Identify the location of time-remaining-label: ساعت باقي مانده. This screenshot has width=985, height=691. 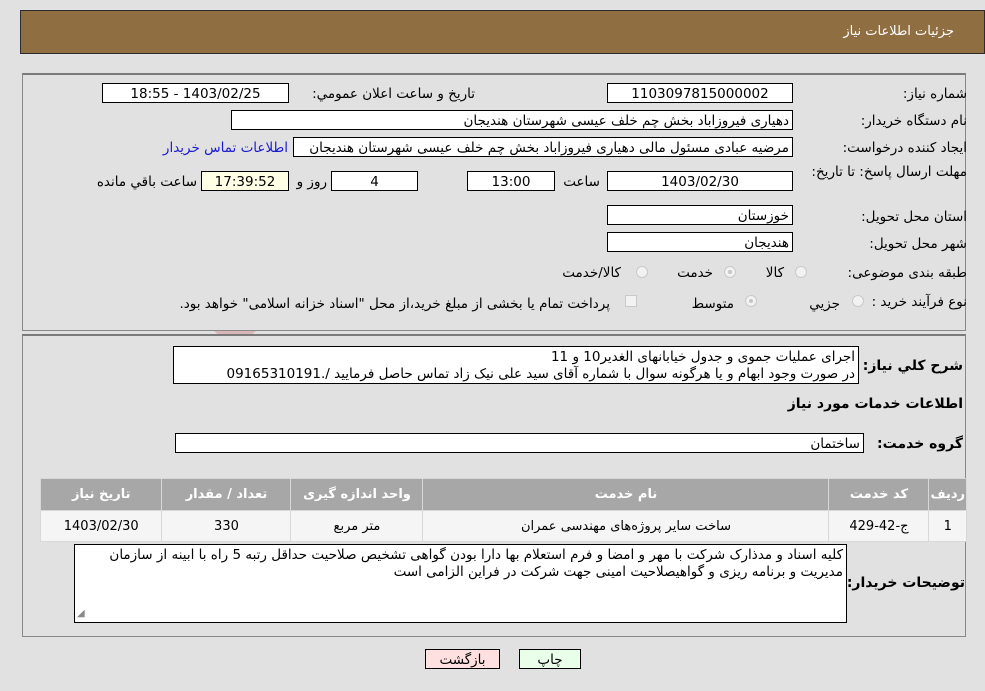
(146, 182).